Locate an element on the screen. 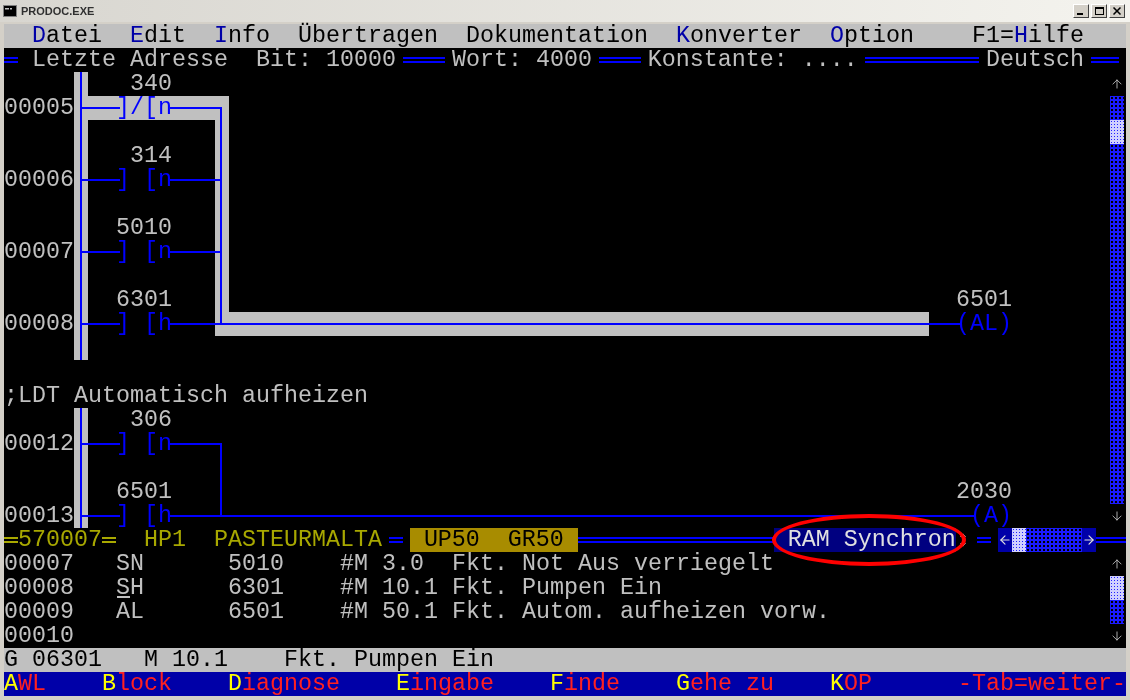 This screenshot has width=1130, height=700. menu-item: Info is located at coordinates (241, 36).